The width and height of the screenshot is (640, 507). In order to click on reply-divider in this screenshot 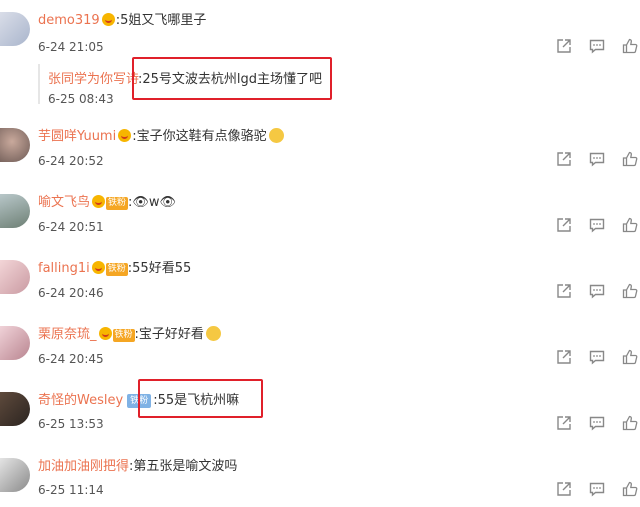, I will do `click(39, 84)`.